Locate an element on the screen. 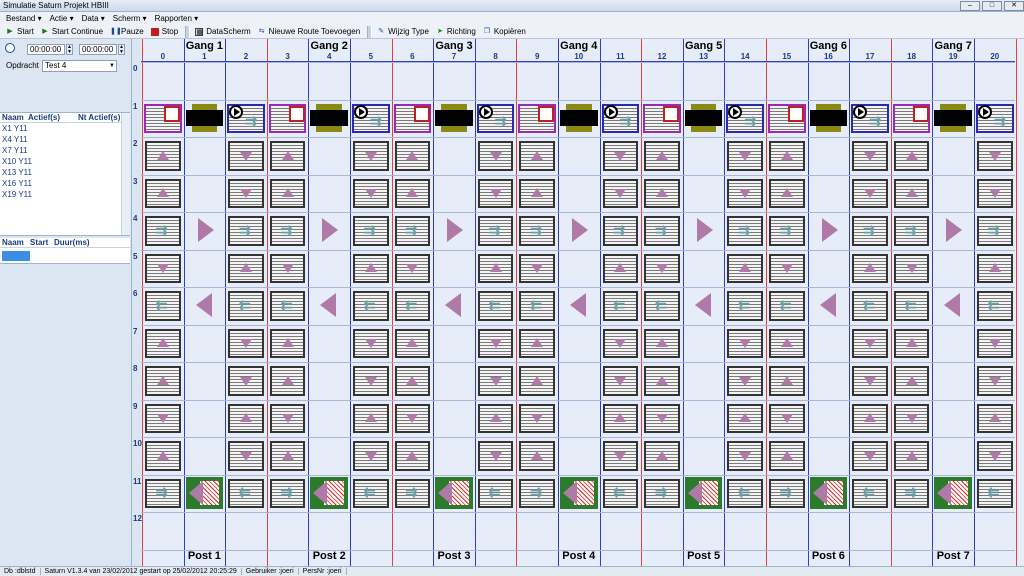  menu-rapporten: Rapporten ▾ is located at coordinates (177, 18).